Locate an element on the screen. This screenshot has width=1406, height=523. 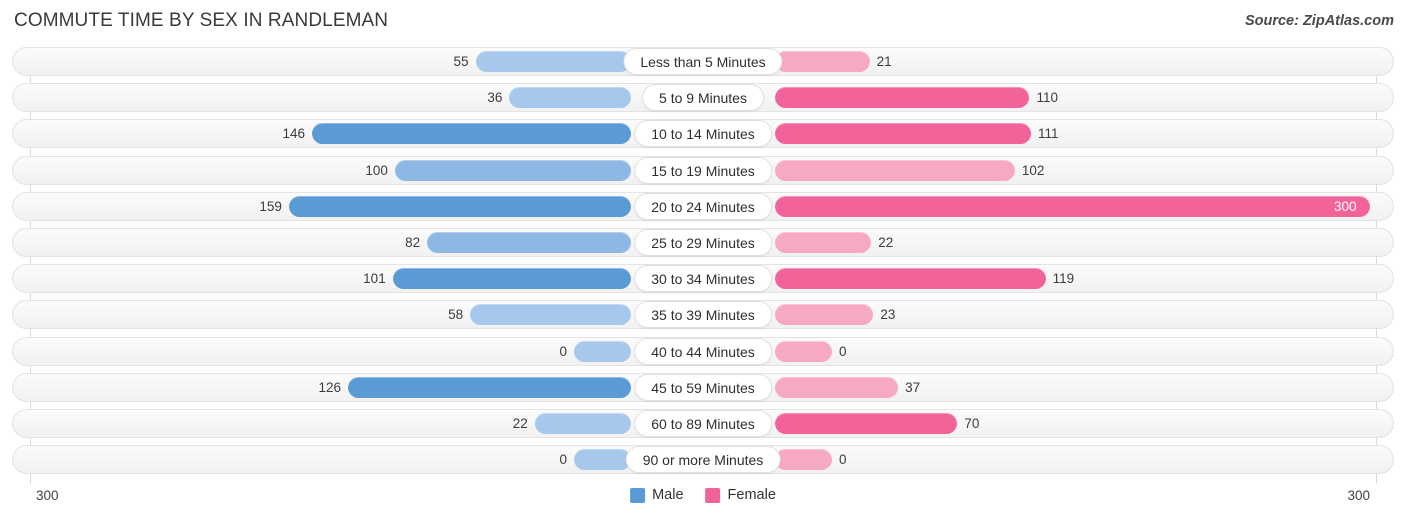
category-label: Less than 5 Minutes is located at coordinates (703, 61).